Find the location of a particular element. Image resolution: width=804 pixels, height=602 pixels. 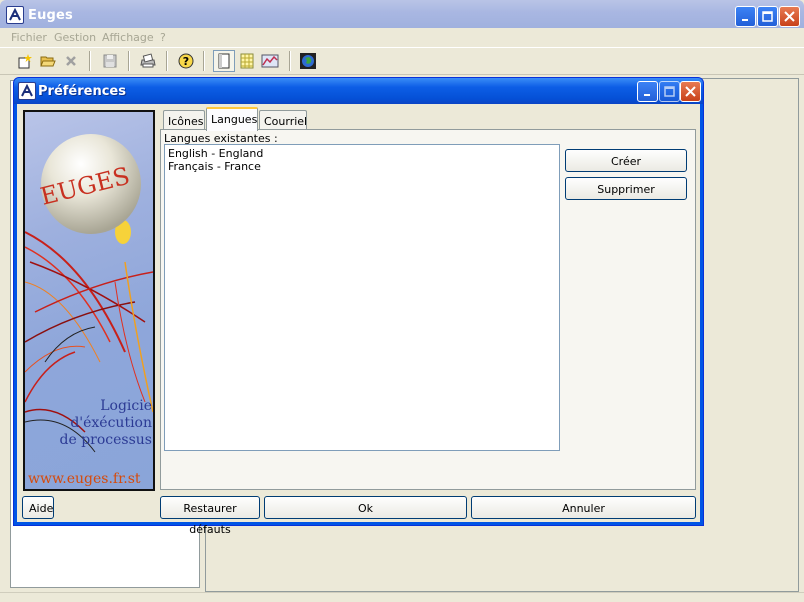

chart-view-icon is located at coordinates (270, 61).